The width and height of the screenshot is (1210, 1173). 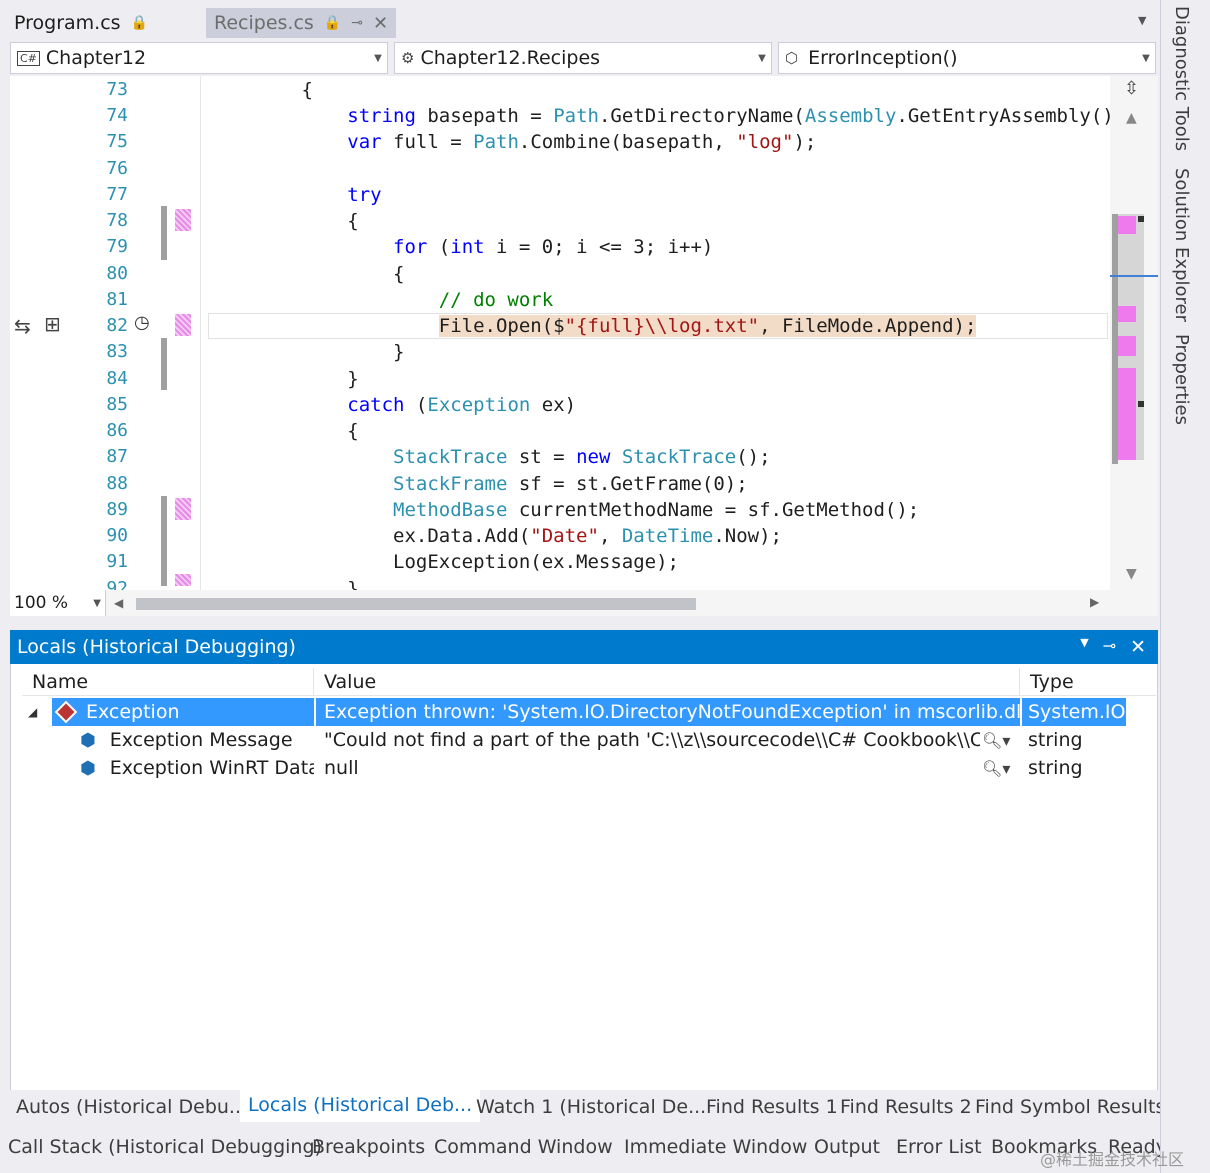 What do you see at coordinates (496, 300) in the screenshot?
I see `code-line: // do work` at bounding box center [496, 300].